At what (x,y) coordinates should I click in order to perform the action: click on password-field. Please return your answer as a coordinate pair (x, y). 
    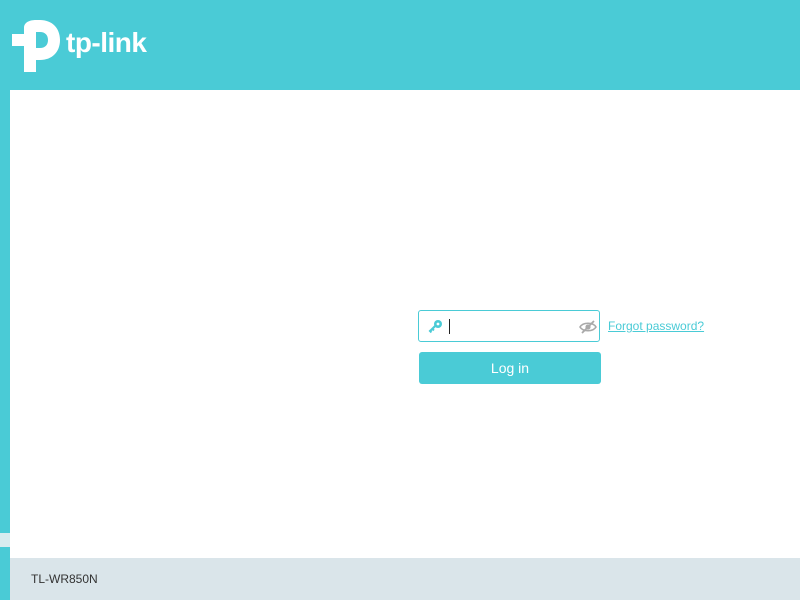
    Looking at the image, I should click on (509, 326).